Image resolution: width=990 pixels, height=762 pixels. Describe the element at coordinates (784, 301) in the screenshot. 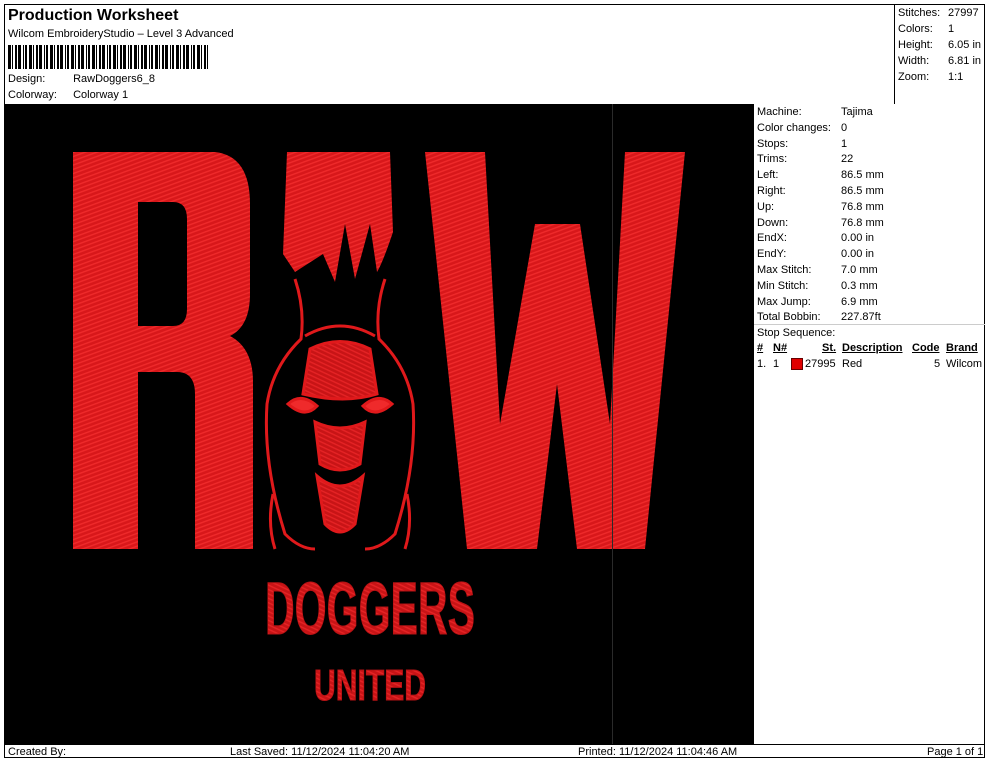

I see `info-label: Max Jump:` at that location.